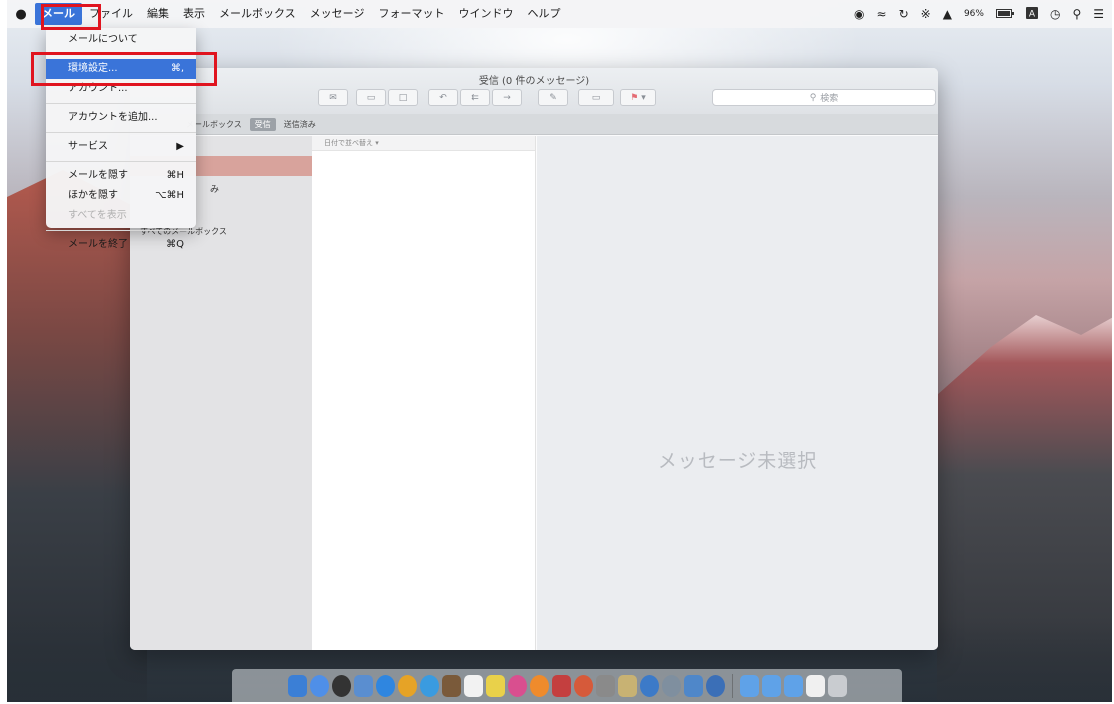 Image resolution: width=1114 pixels, height=704 pixels. What do you see at coordinates (180, 146) in the screenshot?
I see `submenu-arrow-icon: ▶` at bounding box center [180, 146].